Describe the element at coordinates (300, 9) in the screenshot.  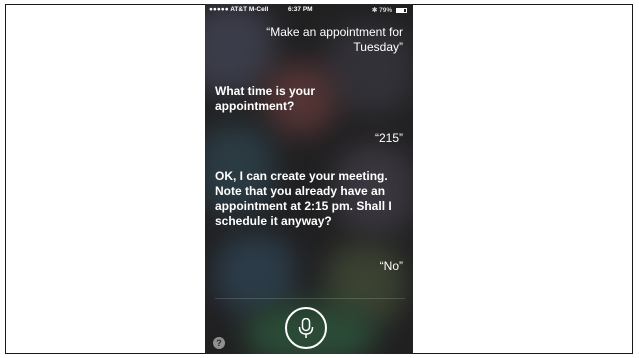
I see `status-time: 6:37 PM` at that location.